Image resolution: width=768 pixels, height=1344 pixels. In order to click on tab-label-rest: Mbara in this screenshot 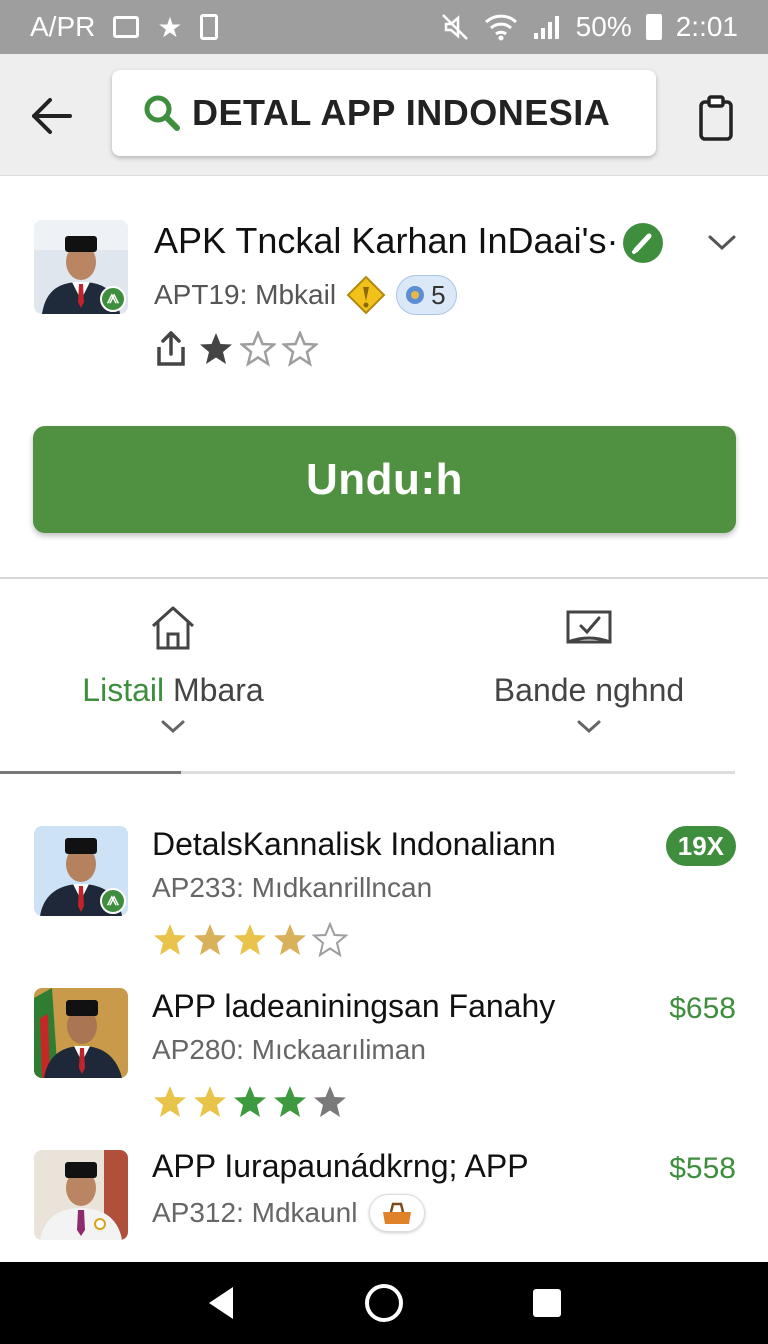, I will do `click(214, 690)`.